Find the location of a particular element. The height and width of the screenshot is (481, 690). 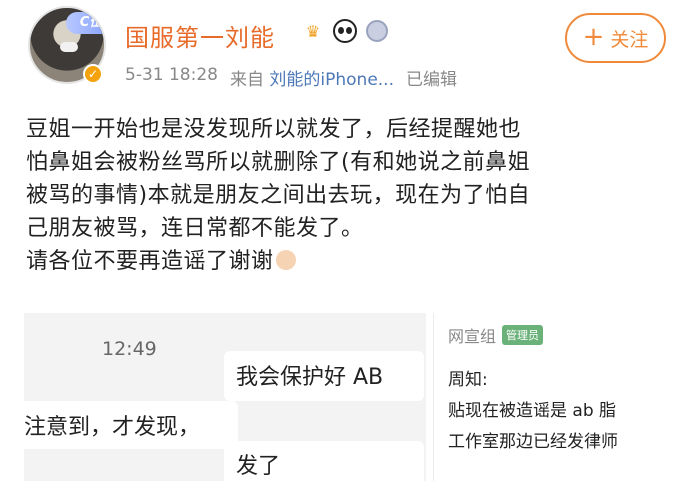

follow-button: + 关注 is located at coordinates (615, 38).